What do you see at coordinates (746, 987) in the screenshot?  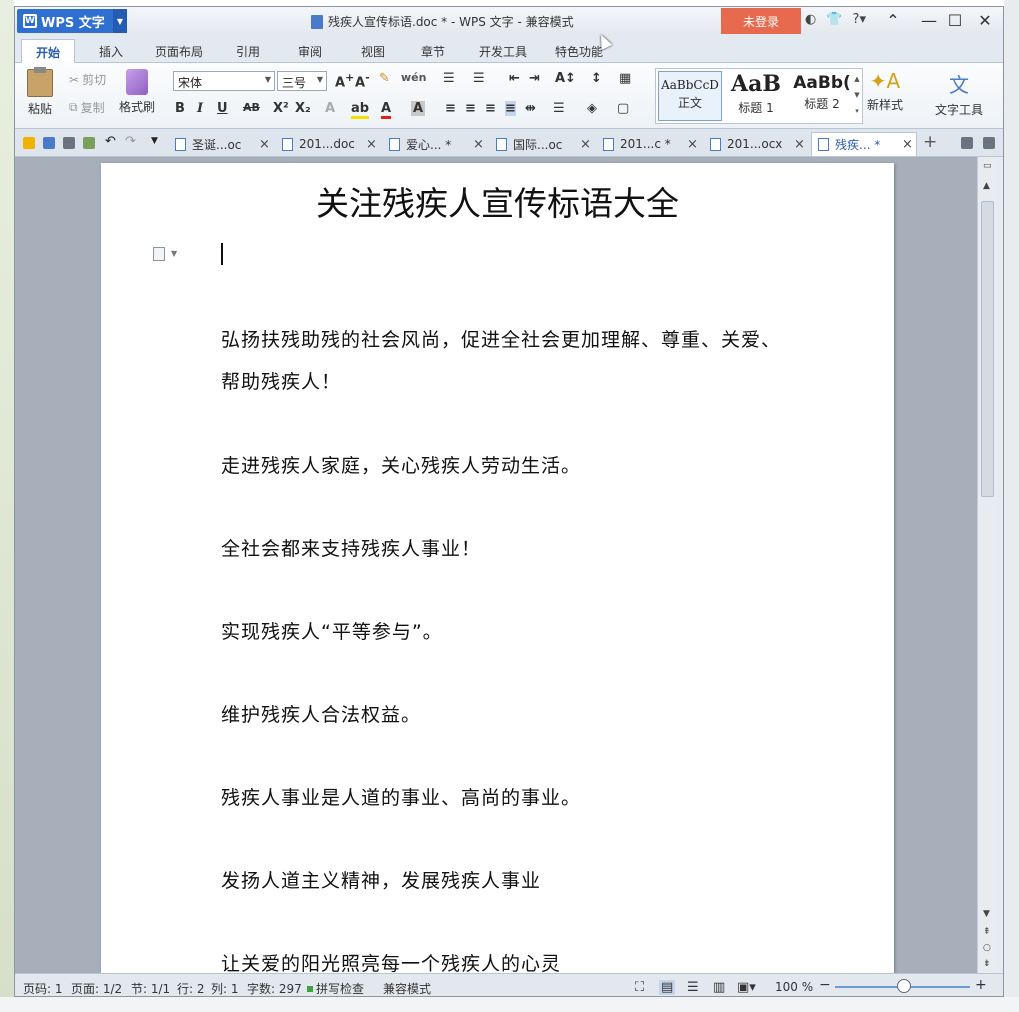 I see `reading-view-icon: ▣▾` at bounding box center [746, 987].